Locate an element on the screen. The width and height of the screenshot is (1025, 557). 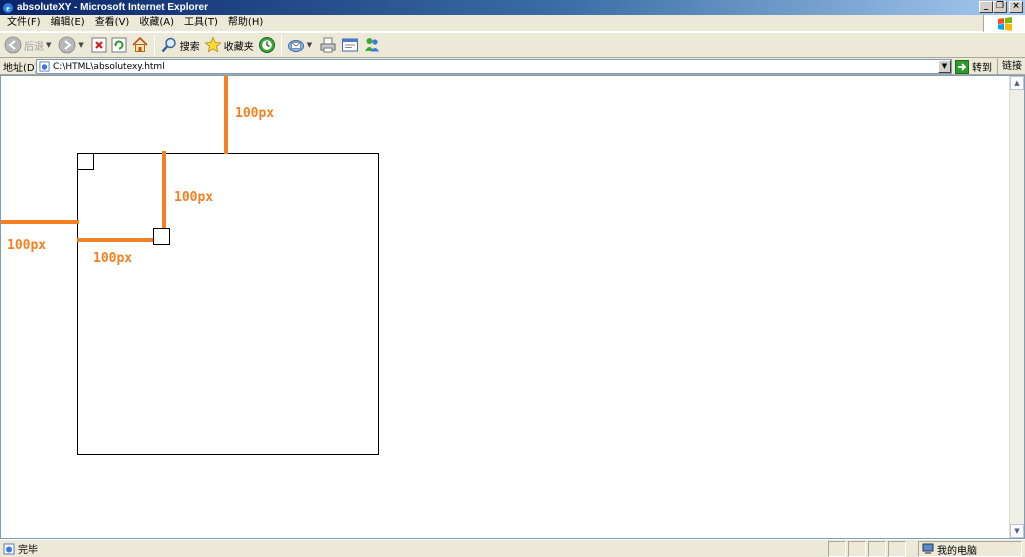
refresh-icon is located at coordinates (119, 45).